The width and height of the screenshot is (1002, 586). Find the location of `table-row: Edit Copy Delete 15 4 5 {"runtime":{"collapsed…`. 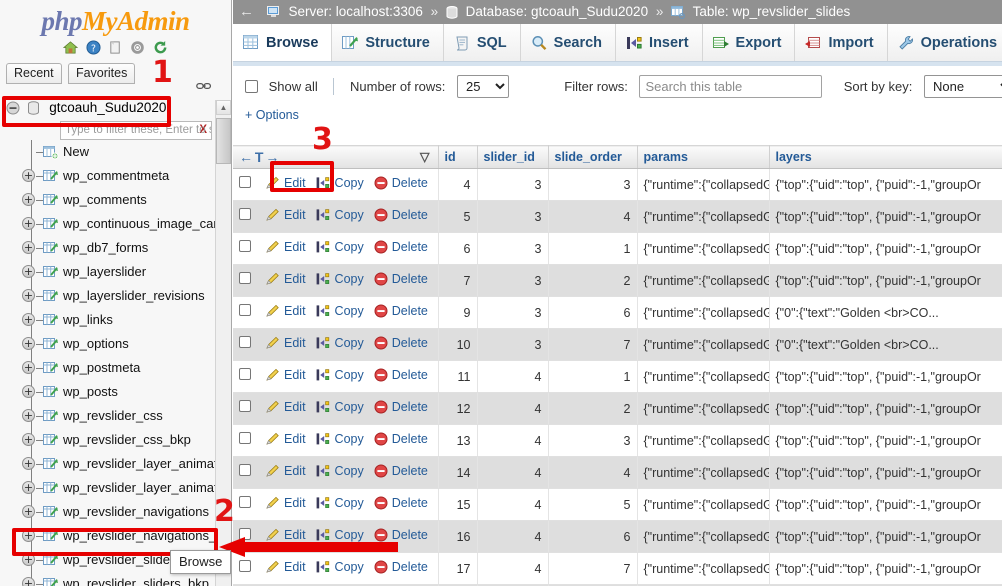

table-row: Edit Copy Delete 15 4 5 {"runtime":{"collapsed… is located at coordinates (617, 504).